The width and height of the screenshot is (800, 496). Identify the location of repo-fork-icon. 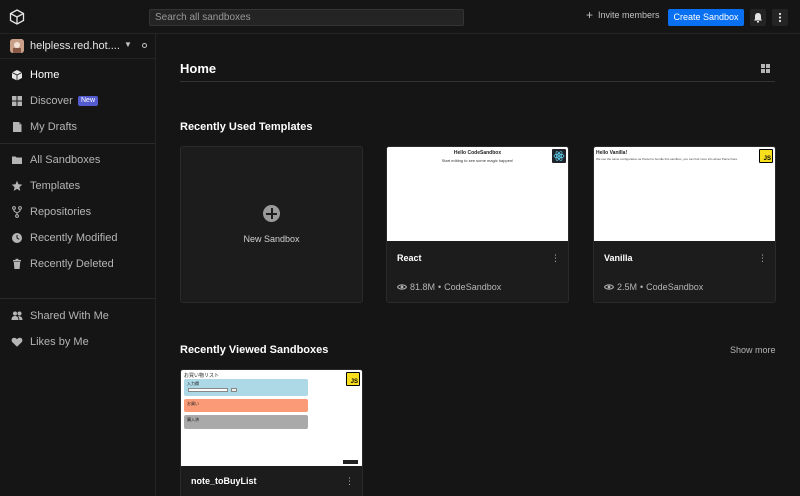
(17, 212).